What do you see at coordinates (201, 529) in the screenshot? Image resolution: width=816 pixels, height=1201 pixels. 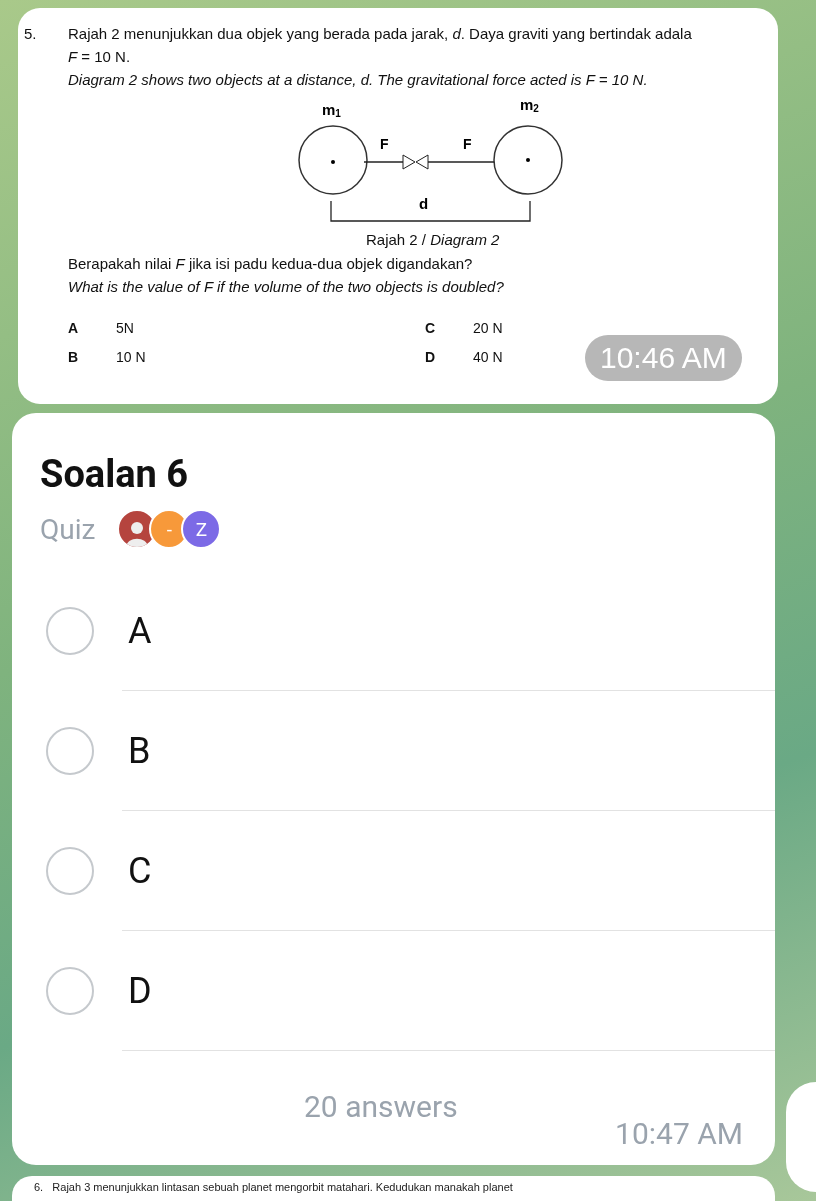 I see `voter-avatar: Z` at bounding box center [201, 529].